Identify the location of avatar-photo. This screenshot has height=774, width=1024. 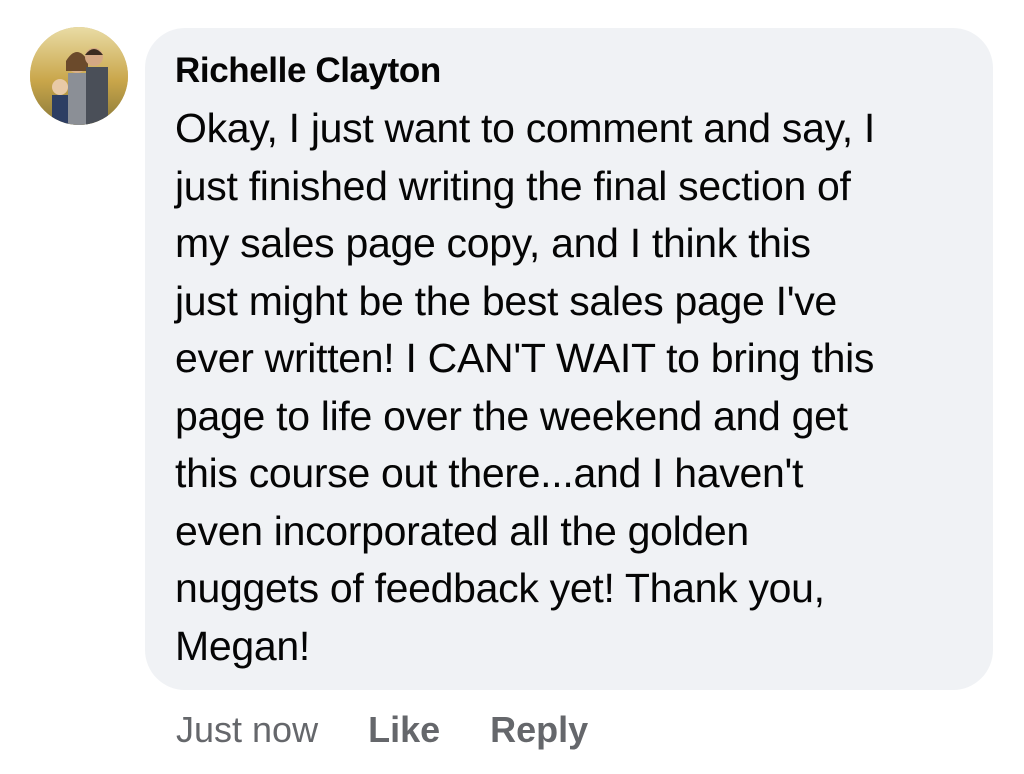
(79, 76).